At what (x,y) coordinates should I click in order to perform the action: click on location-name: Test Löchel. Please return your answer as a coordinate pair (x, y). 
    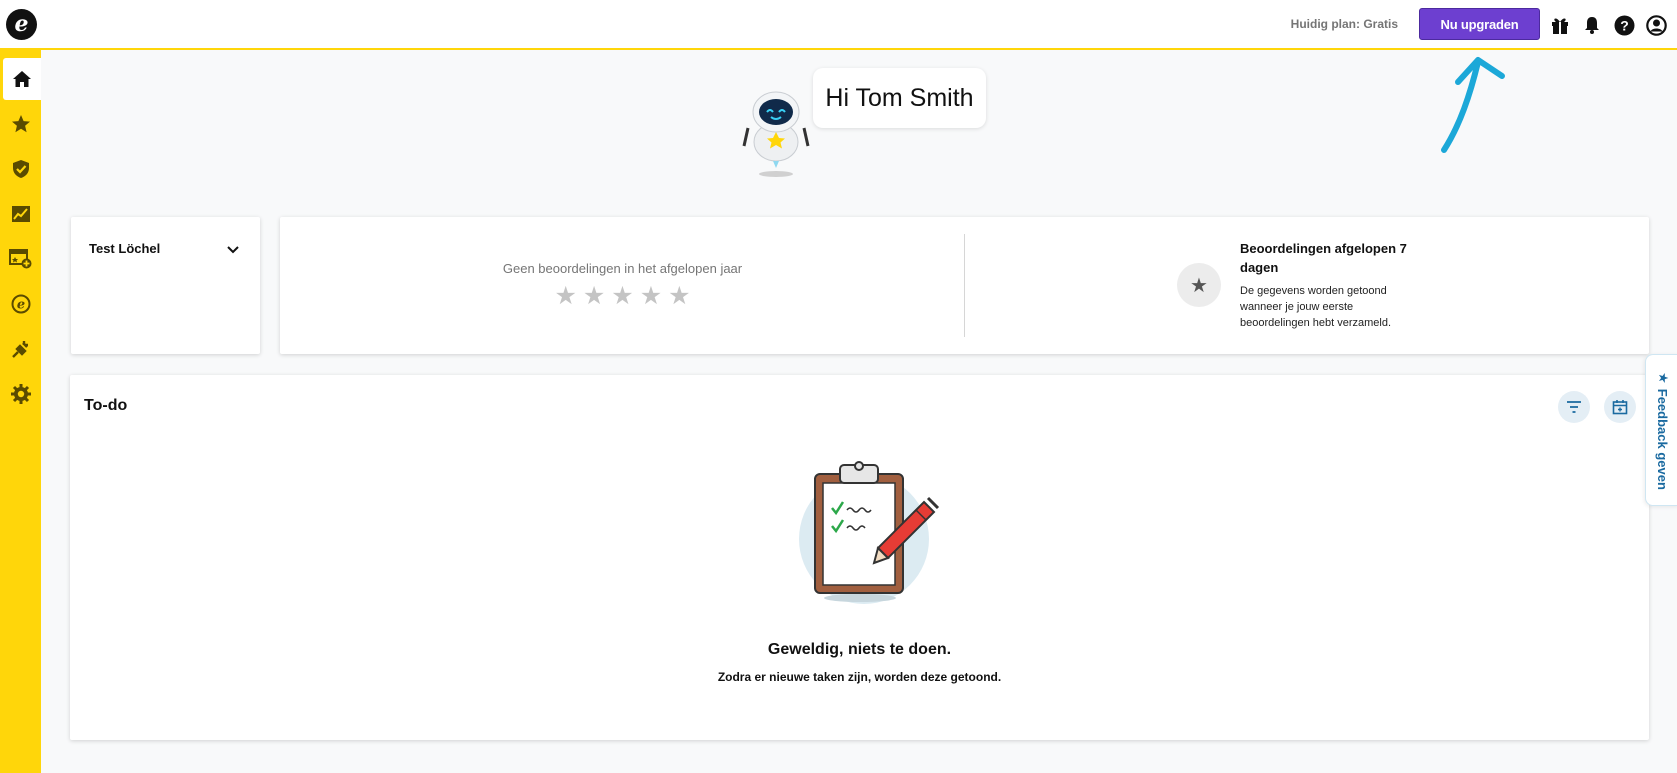
    Looking at the image, I should click on (125, 248).